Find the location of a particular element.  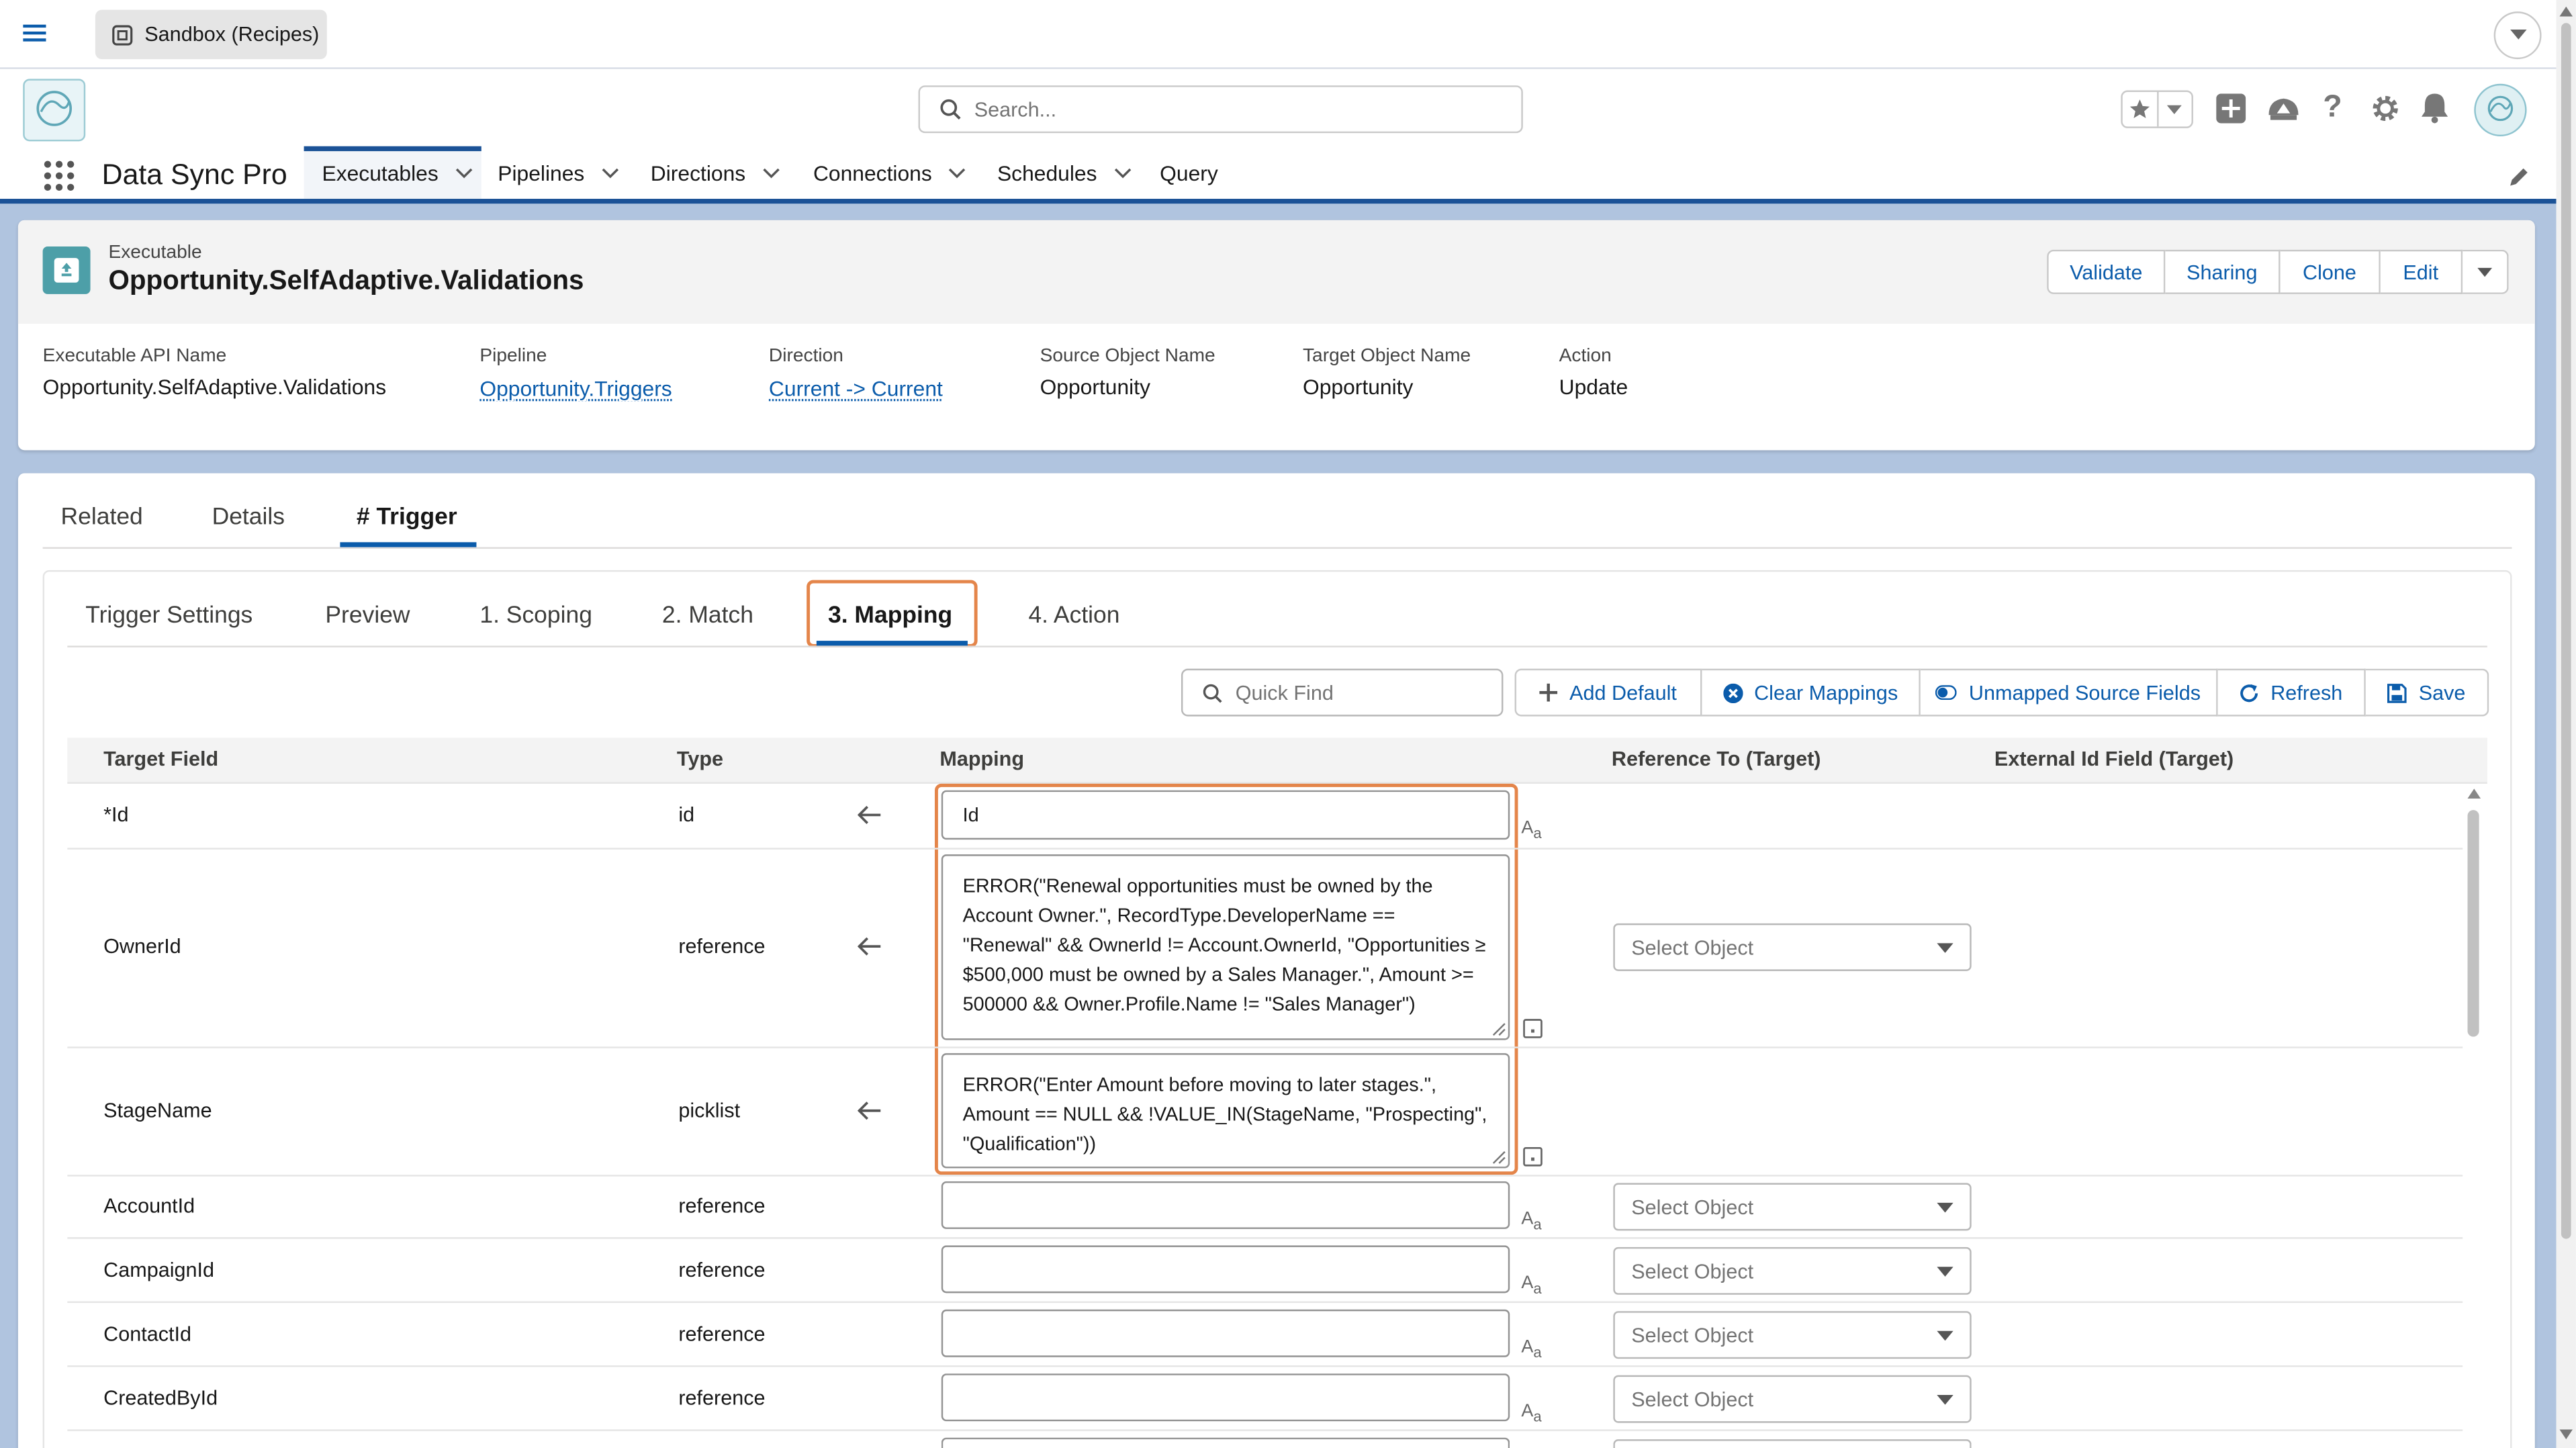

global-top-bar is located at coordinates (1278, 34).